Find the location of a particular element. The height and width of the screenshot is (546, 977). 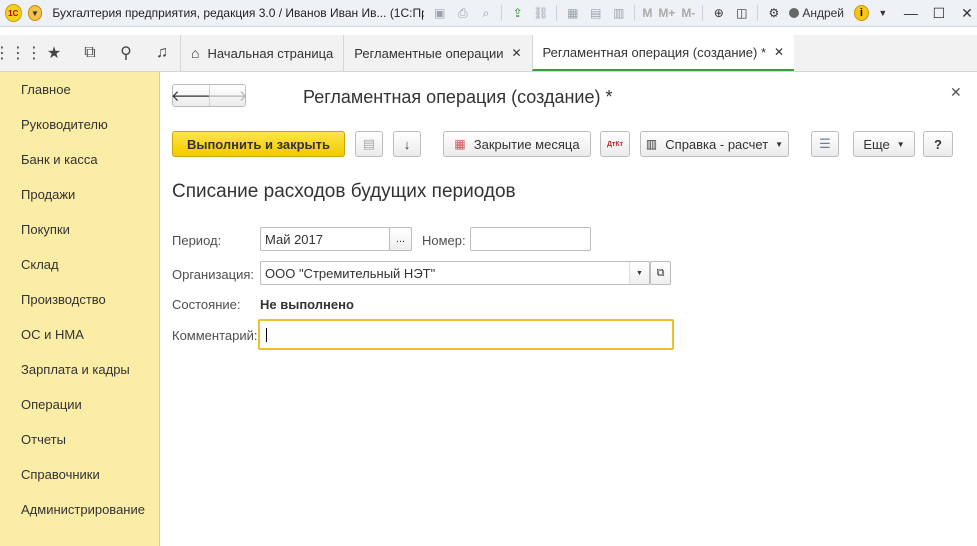

settings-icon: ⚙ is located at coordinates (774, 13).